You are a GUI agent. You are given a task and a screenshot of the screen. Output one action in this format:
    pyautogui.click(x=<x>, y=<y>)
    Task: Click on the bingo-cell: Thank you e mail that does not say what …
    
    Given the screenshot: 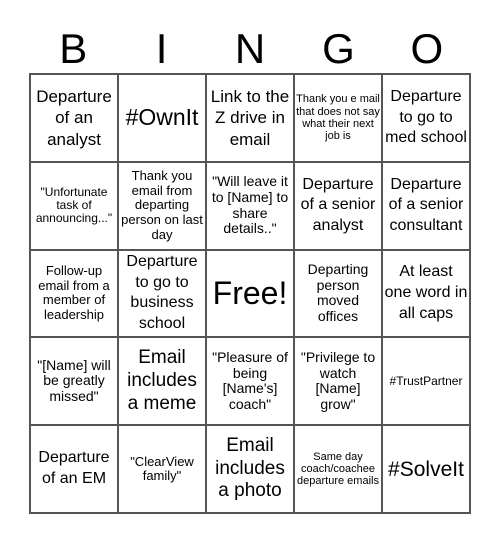 What is the action you would take?
    pyautogui.click(x=338, y=118)
    